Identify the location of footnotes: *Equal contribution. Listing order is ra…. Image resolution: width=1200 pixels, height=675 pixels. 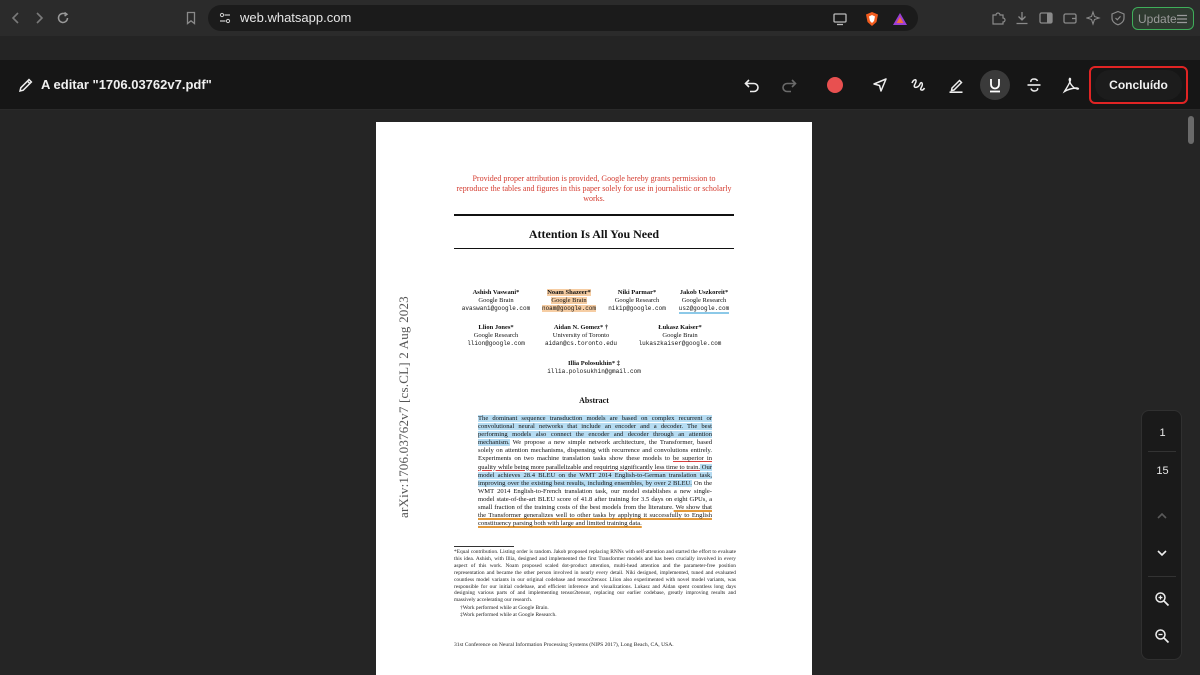
(595, 584).